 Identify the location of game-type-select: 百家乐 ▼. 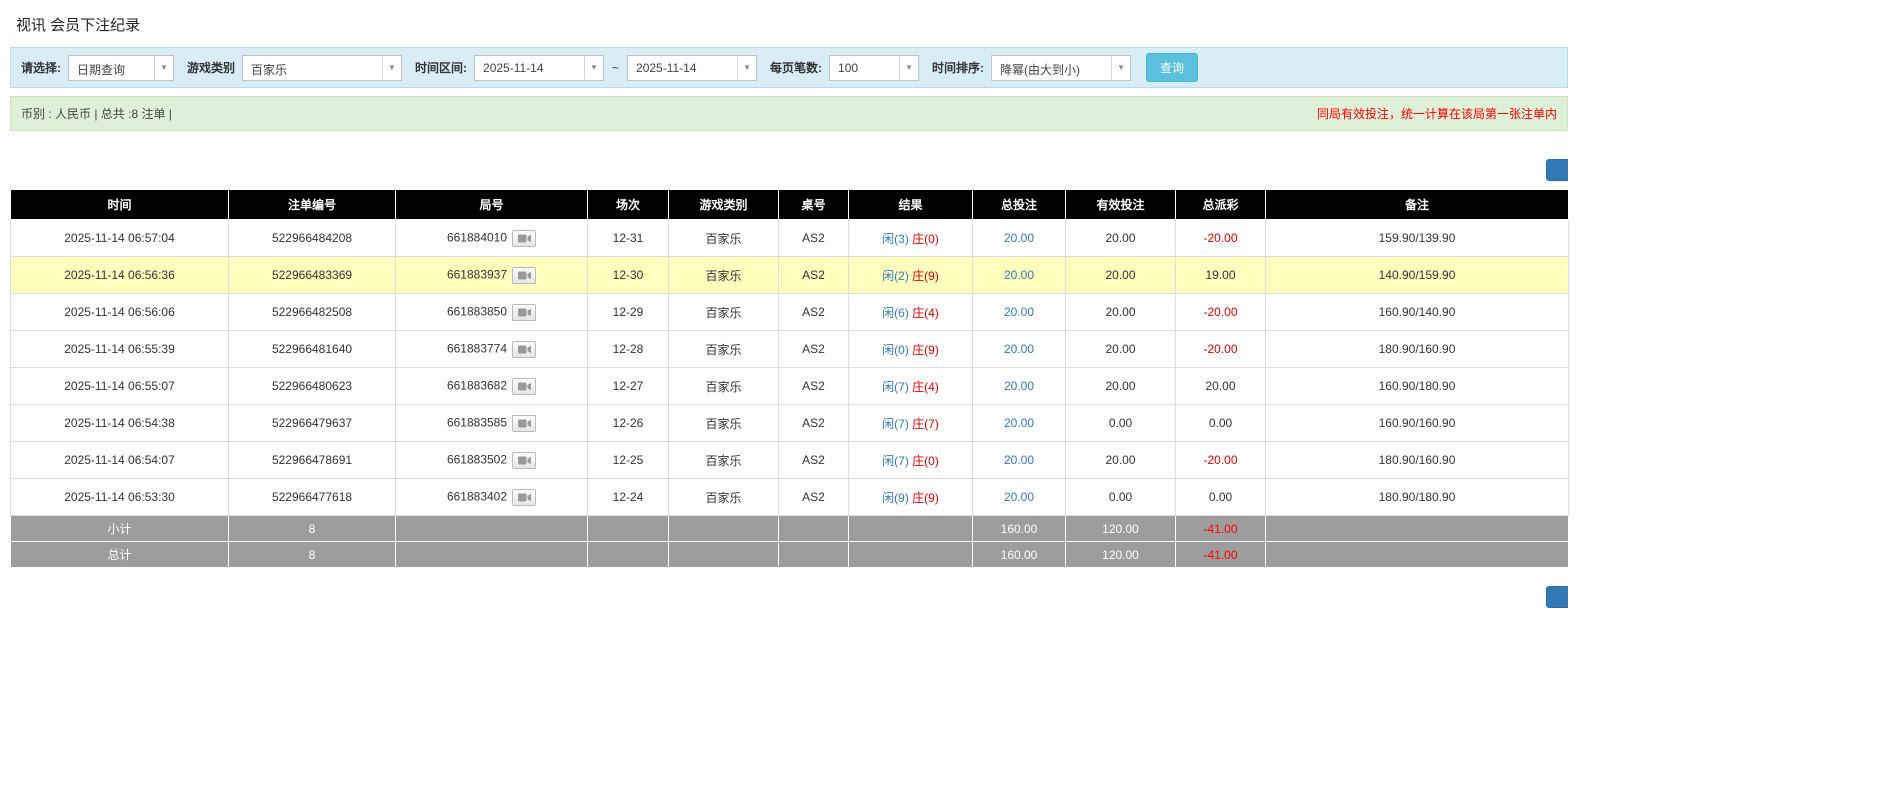
(322, 67).